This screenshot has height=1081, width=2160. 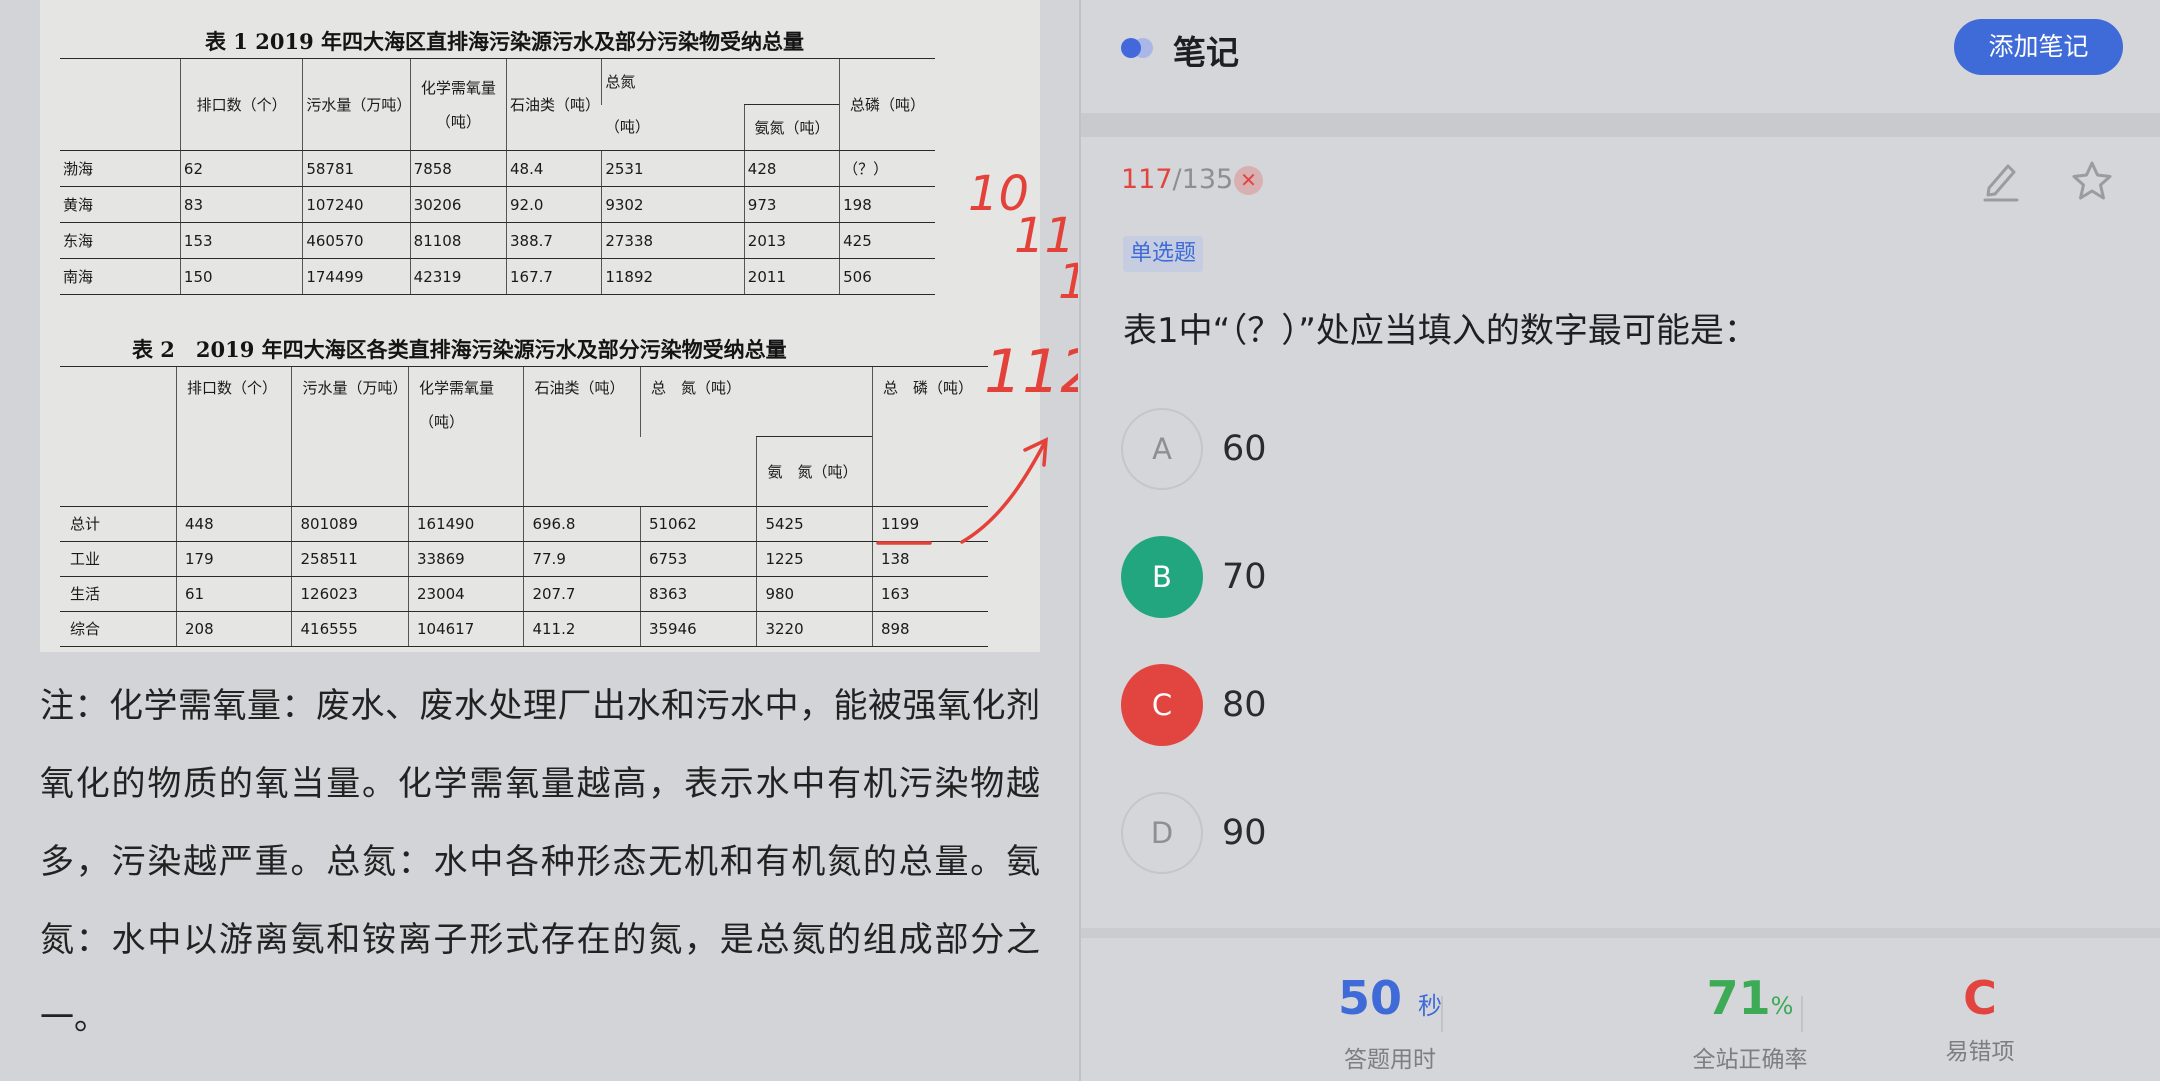 What do you see at coordinates (1244, 449) in the screenshot?
I see `option-a-value: 60` at bounding box center [1244, 449].